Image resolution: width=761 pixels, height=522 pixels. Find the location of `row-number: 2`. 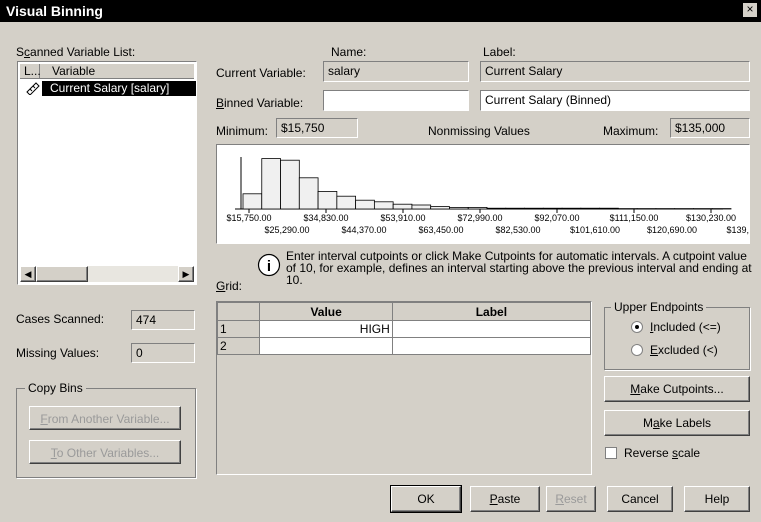

row-number: 2 is located at coordinates (238, 346).